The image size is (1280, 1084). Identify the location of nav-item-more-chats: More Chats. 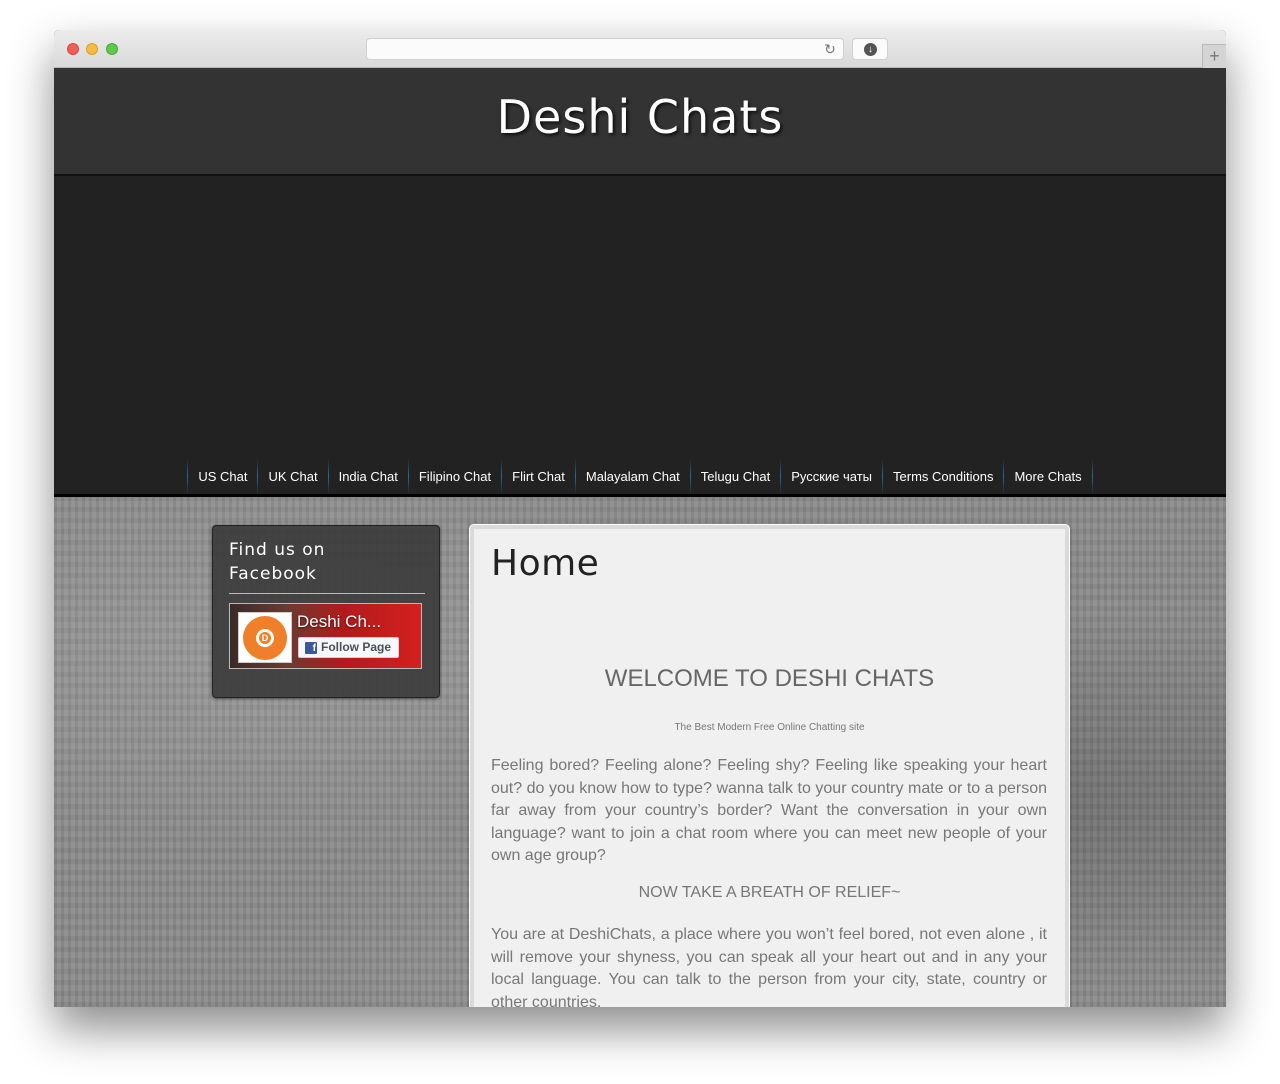
(1047, 476).